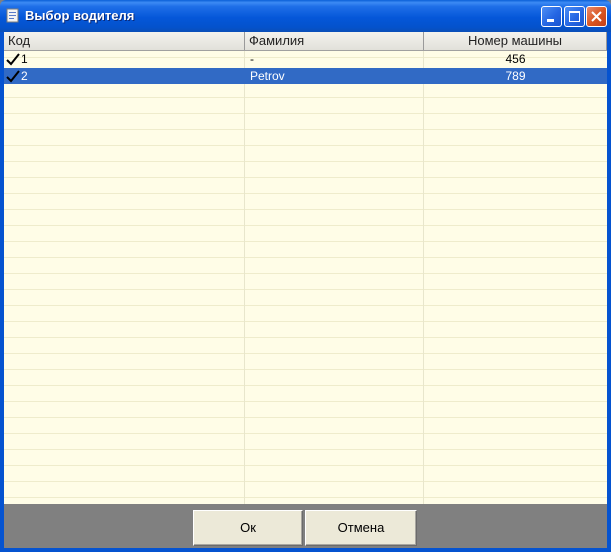 The height and width of the screenshot is (552, 611). Describe the element at coordinates (550, 20) in the screenshot. I see `minimize-icon` at that location.